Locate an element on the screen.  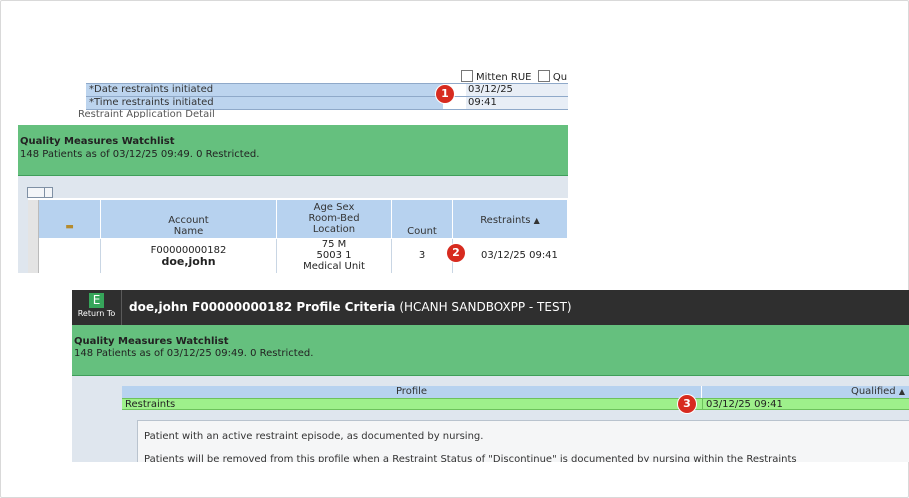
mitten-rue-label: Mitten RUE is located at coordinates (504, 77).